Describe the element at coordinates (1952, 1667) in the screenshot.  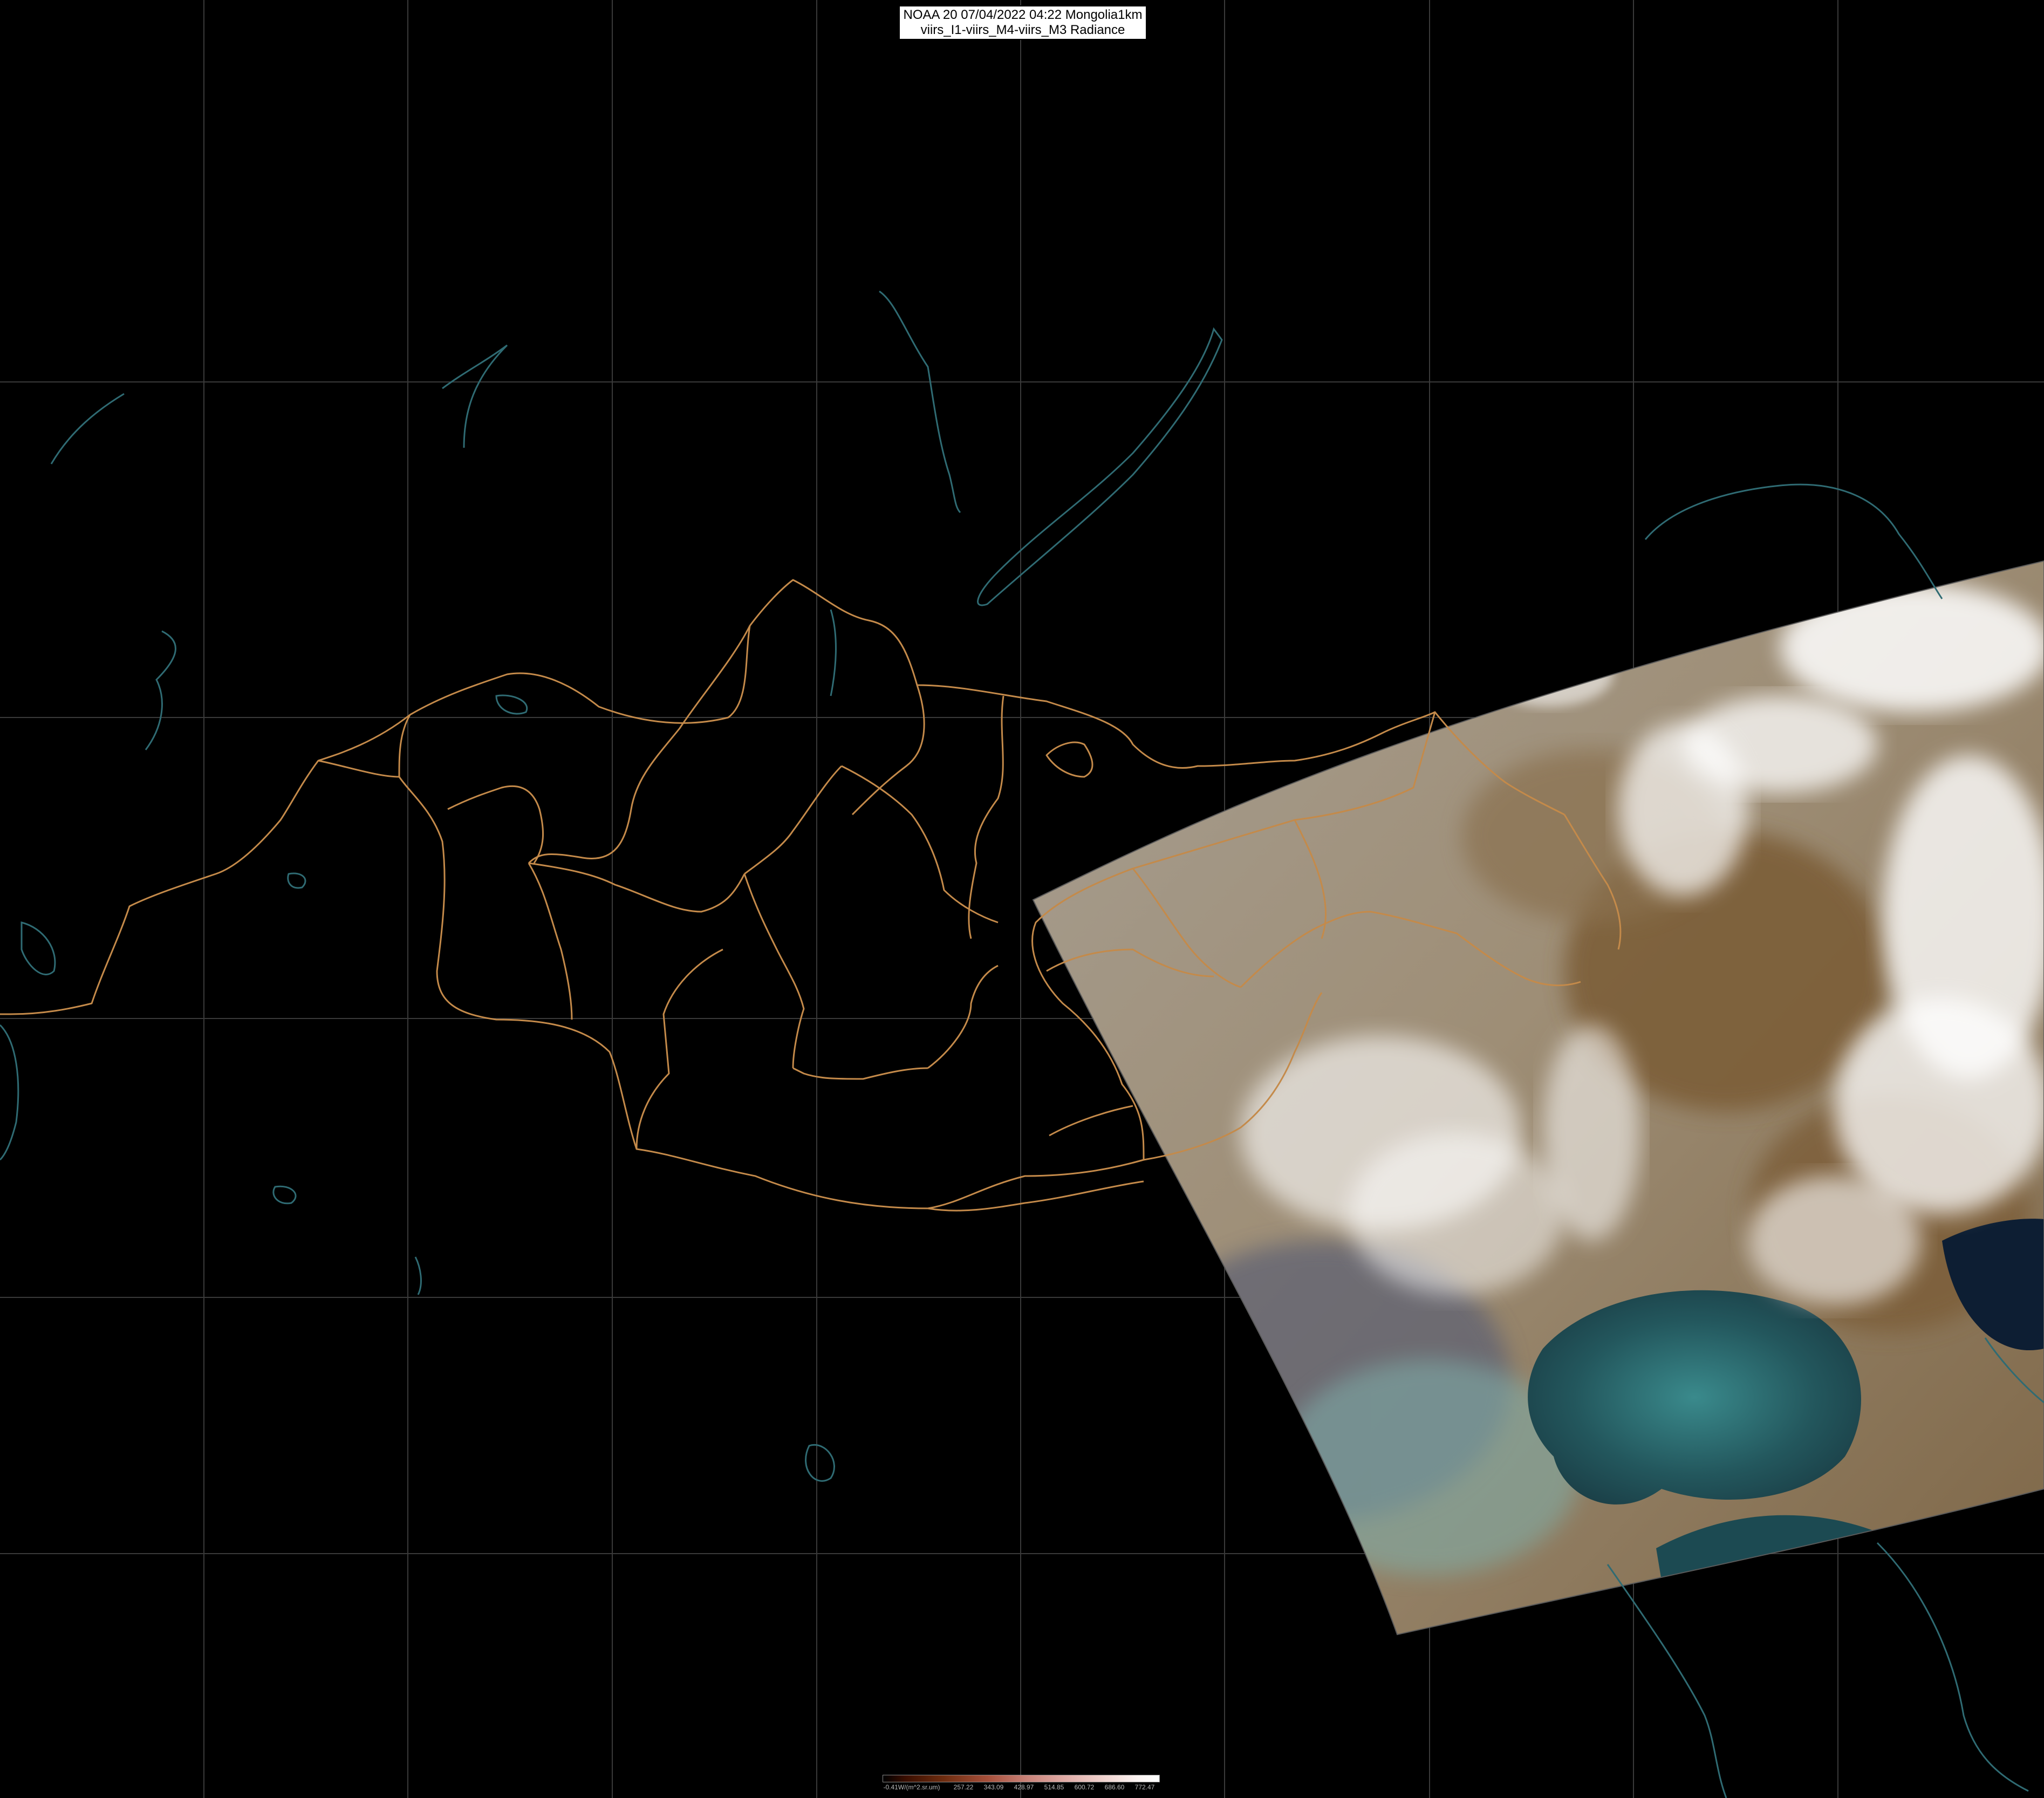
I see `korea-coast` at that location.